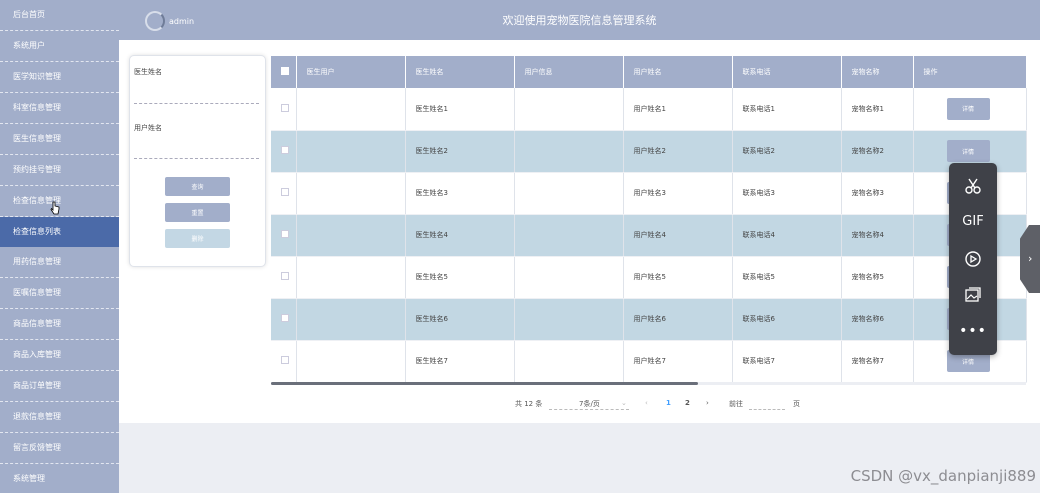  I want to click on cell-pet-name: 宠物名称7, so click(877, 361).